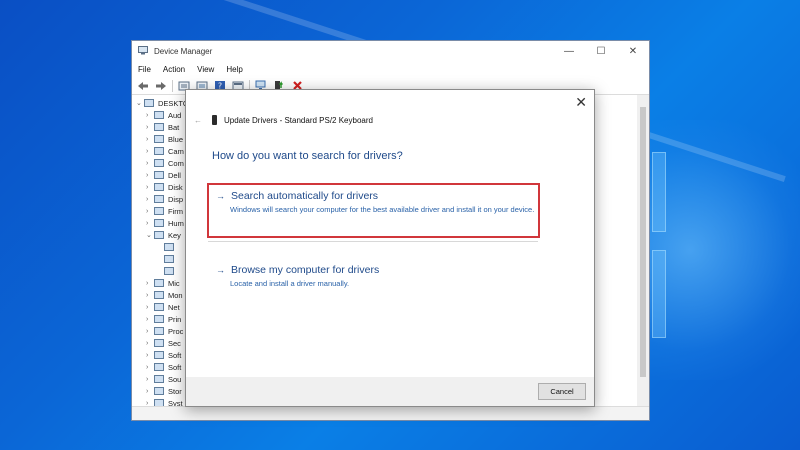 This screenshot has width=800, height=450. I want to click on wallpaper-logo-pane, so click(659, 294).